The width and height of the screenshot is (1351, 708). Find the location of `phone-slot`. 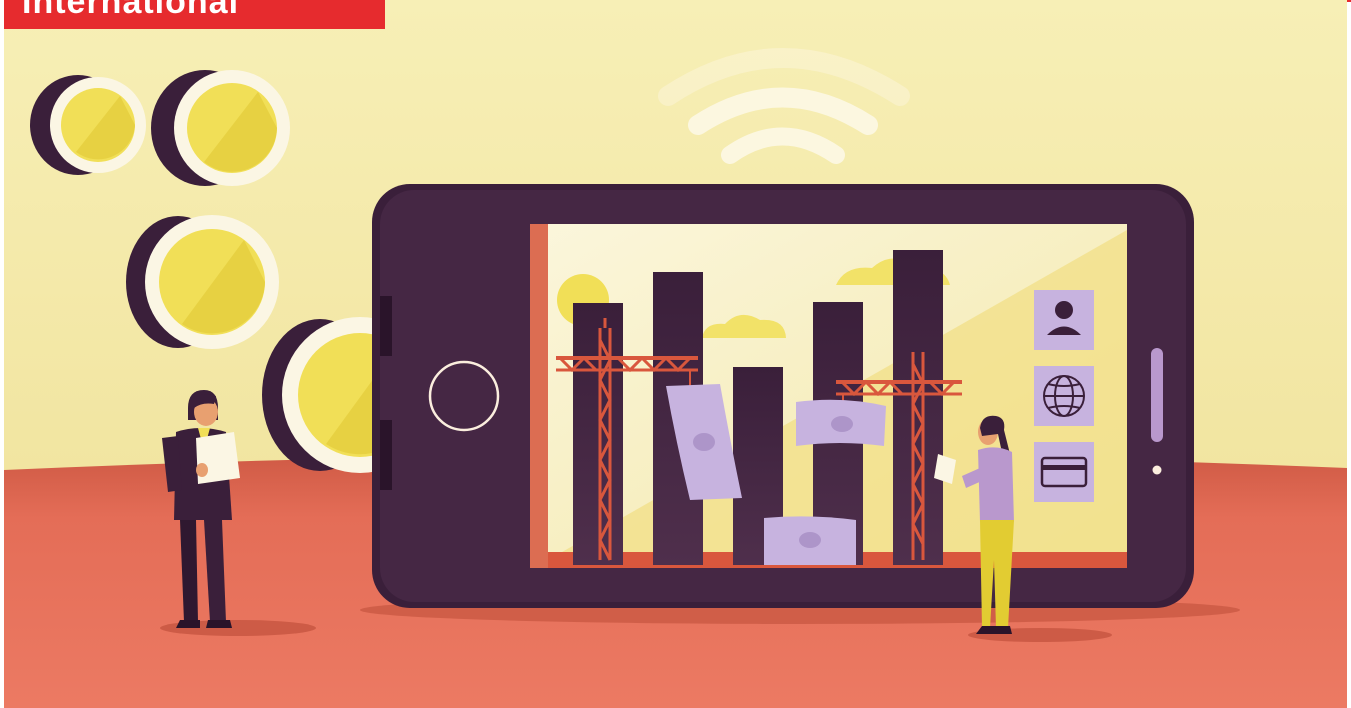

phone-slot is located at coordinates (1157, 395).